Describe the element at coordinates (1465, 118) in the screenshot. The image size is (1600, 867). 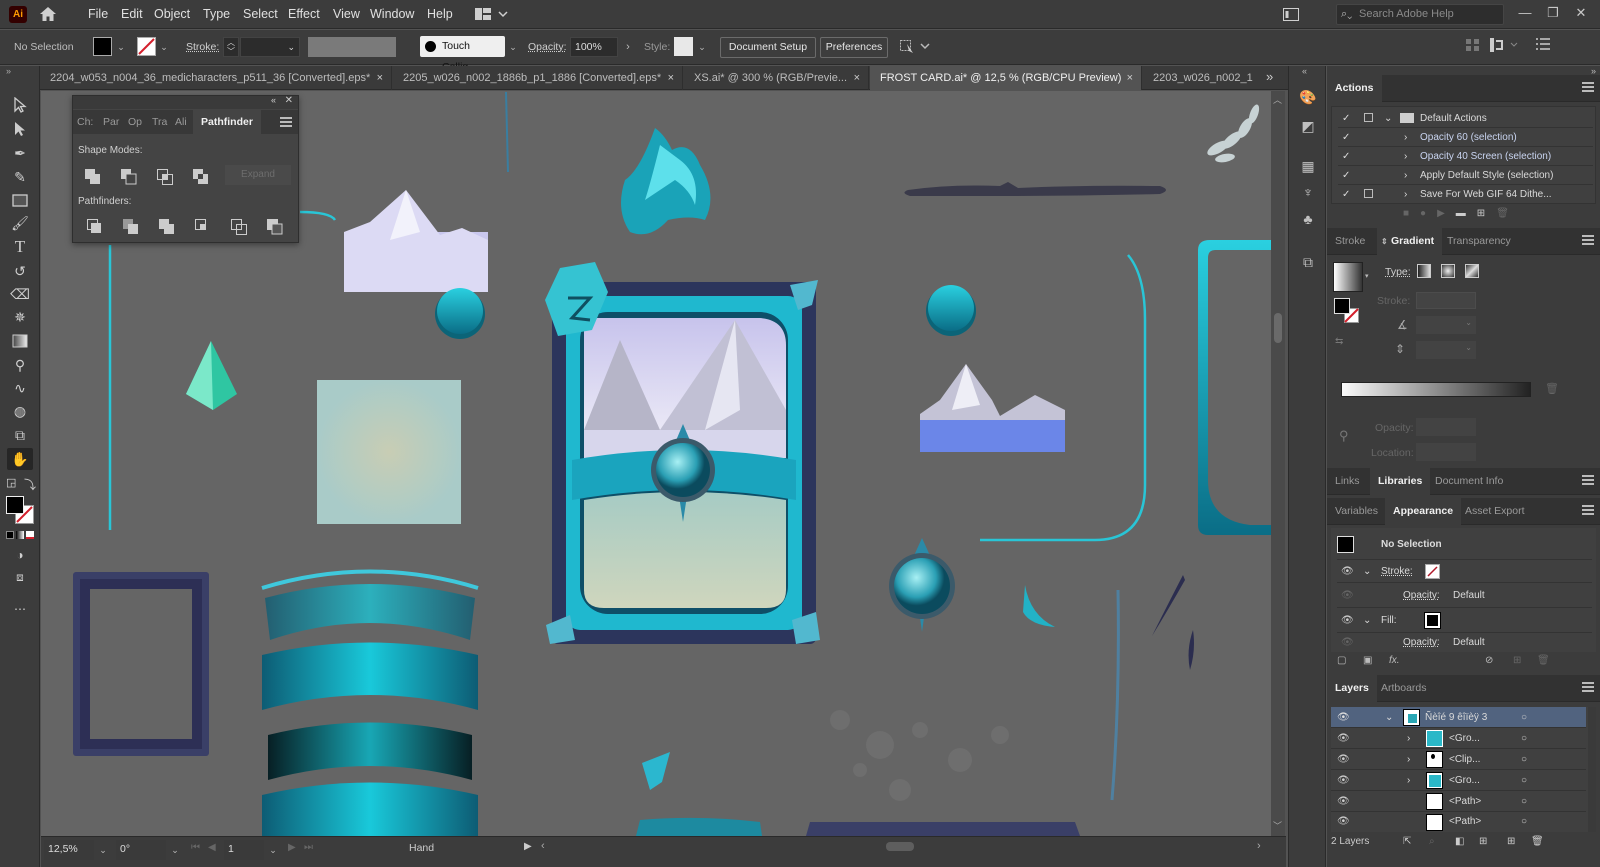
I see `action-set-row: ✓ ⌄ Default Actions` at that location.